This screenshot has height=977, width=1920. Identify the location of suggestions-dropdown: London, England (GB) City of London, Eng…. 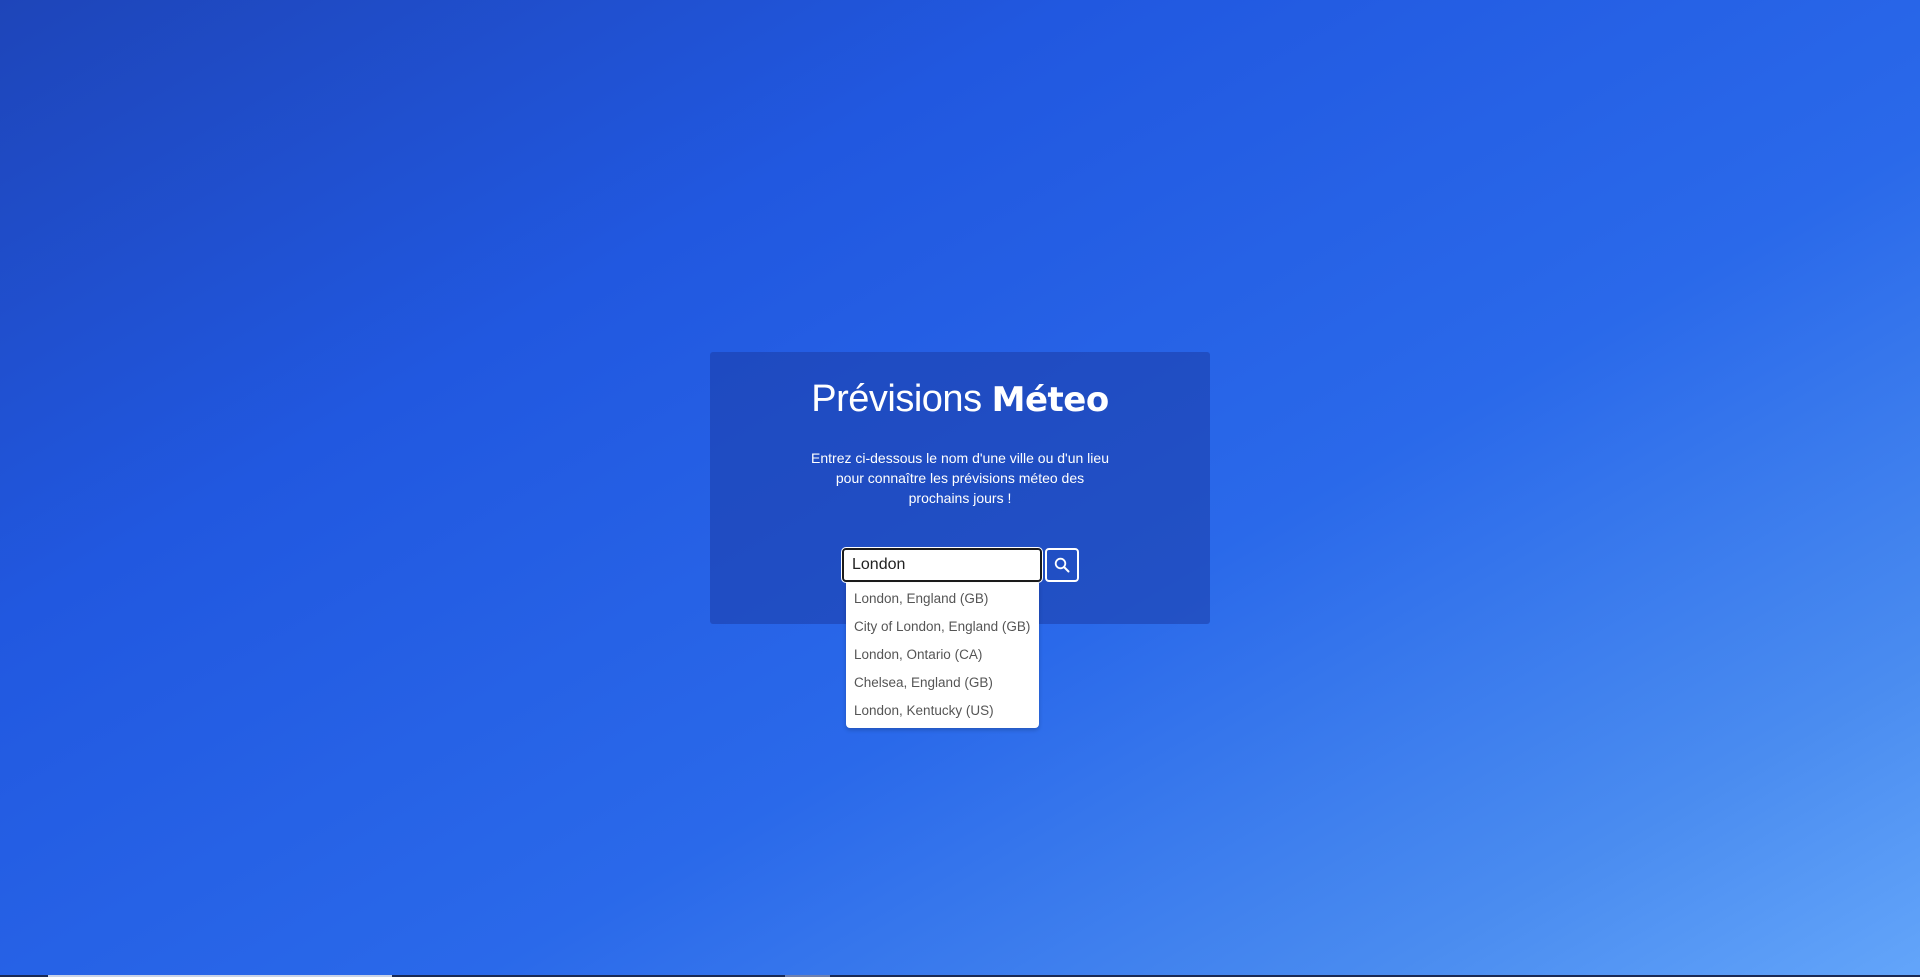
(942, 655).